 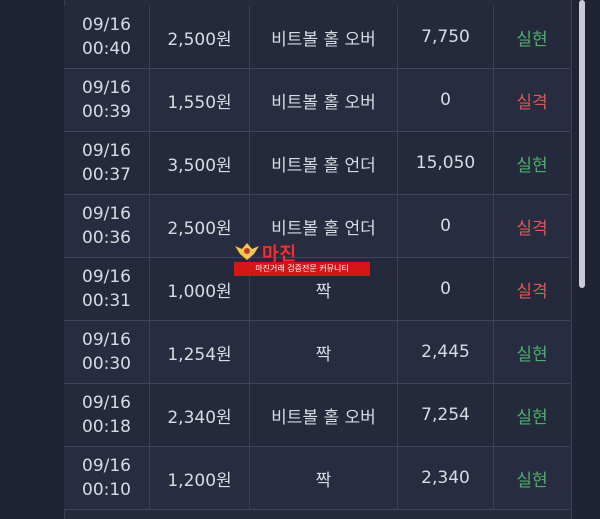 What do you see at coordinates (446, 37) in the screenshot?
I see `payout-cell: 7,750` at bounding box center [446, 37].